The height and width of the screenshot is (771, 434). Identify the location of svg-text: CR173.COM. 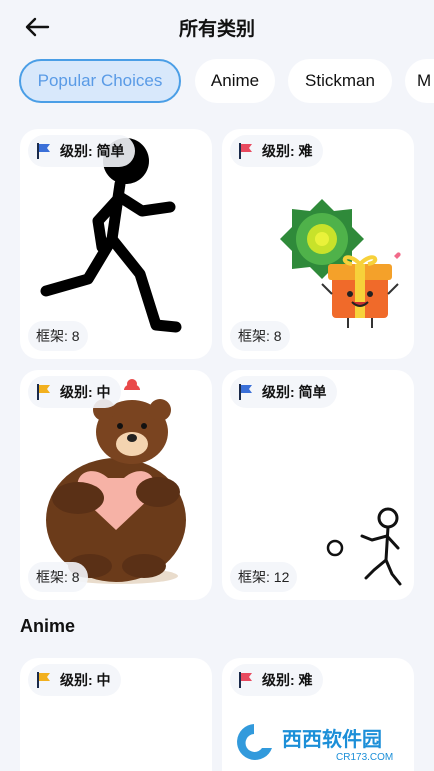
(364, 757).